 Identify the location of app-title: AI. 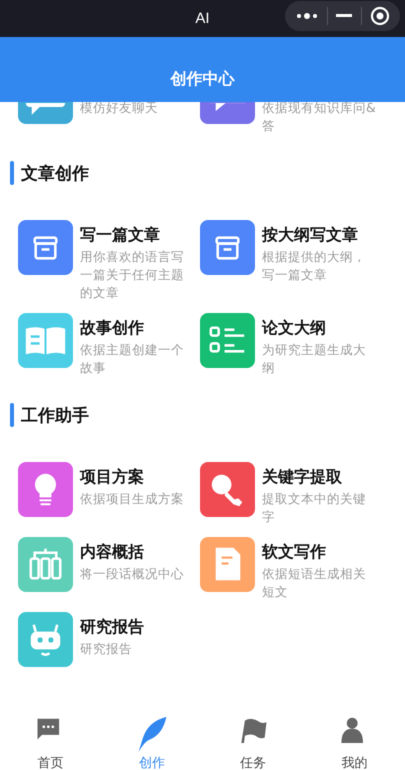
(202, 18).